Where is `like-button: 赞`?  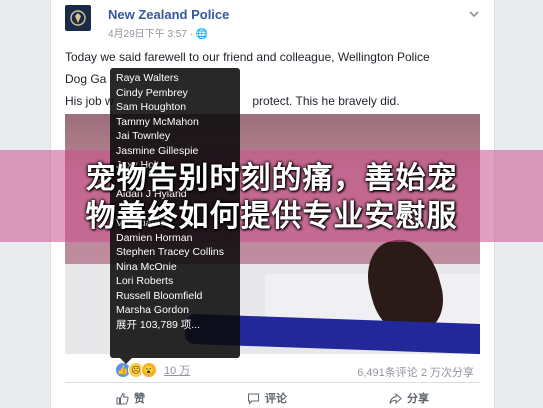
like-button: 赞 is located at coordinates (130, 398).